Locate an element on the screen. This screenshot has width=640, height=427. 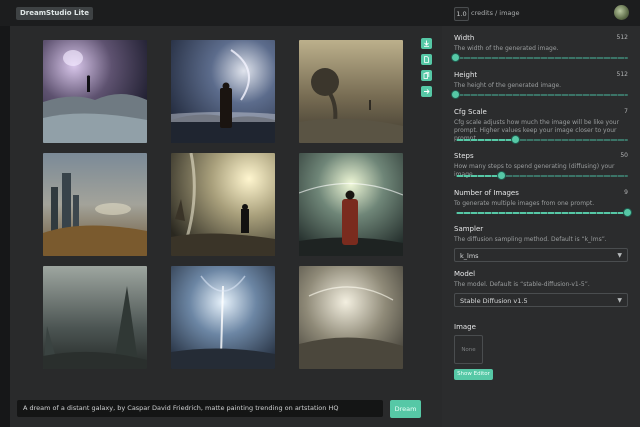
height-label: Height is located at coordinates (466, 75).